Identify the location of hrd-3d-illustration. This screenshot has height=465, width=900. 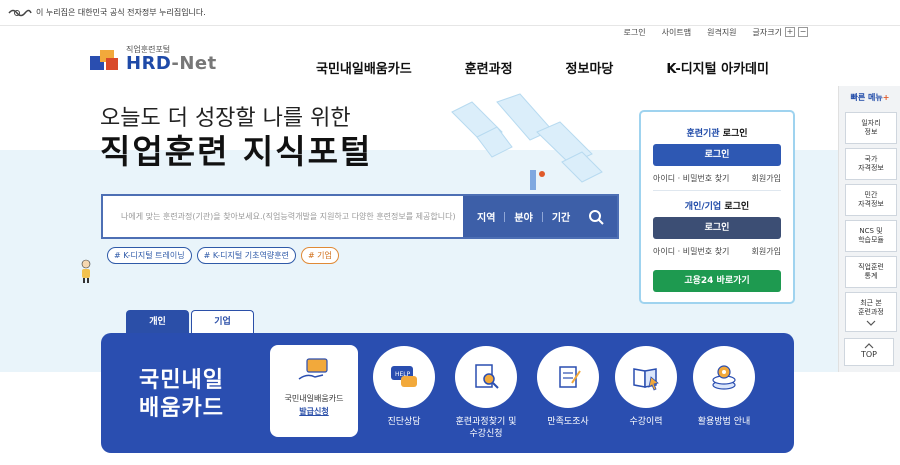
(527, 141).